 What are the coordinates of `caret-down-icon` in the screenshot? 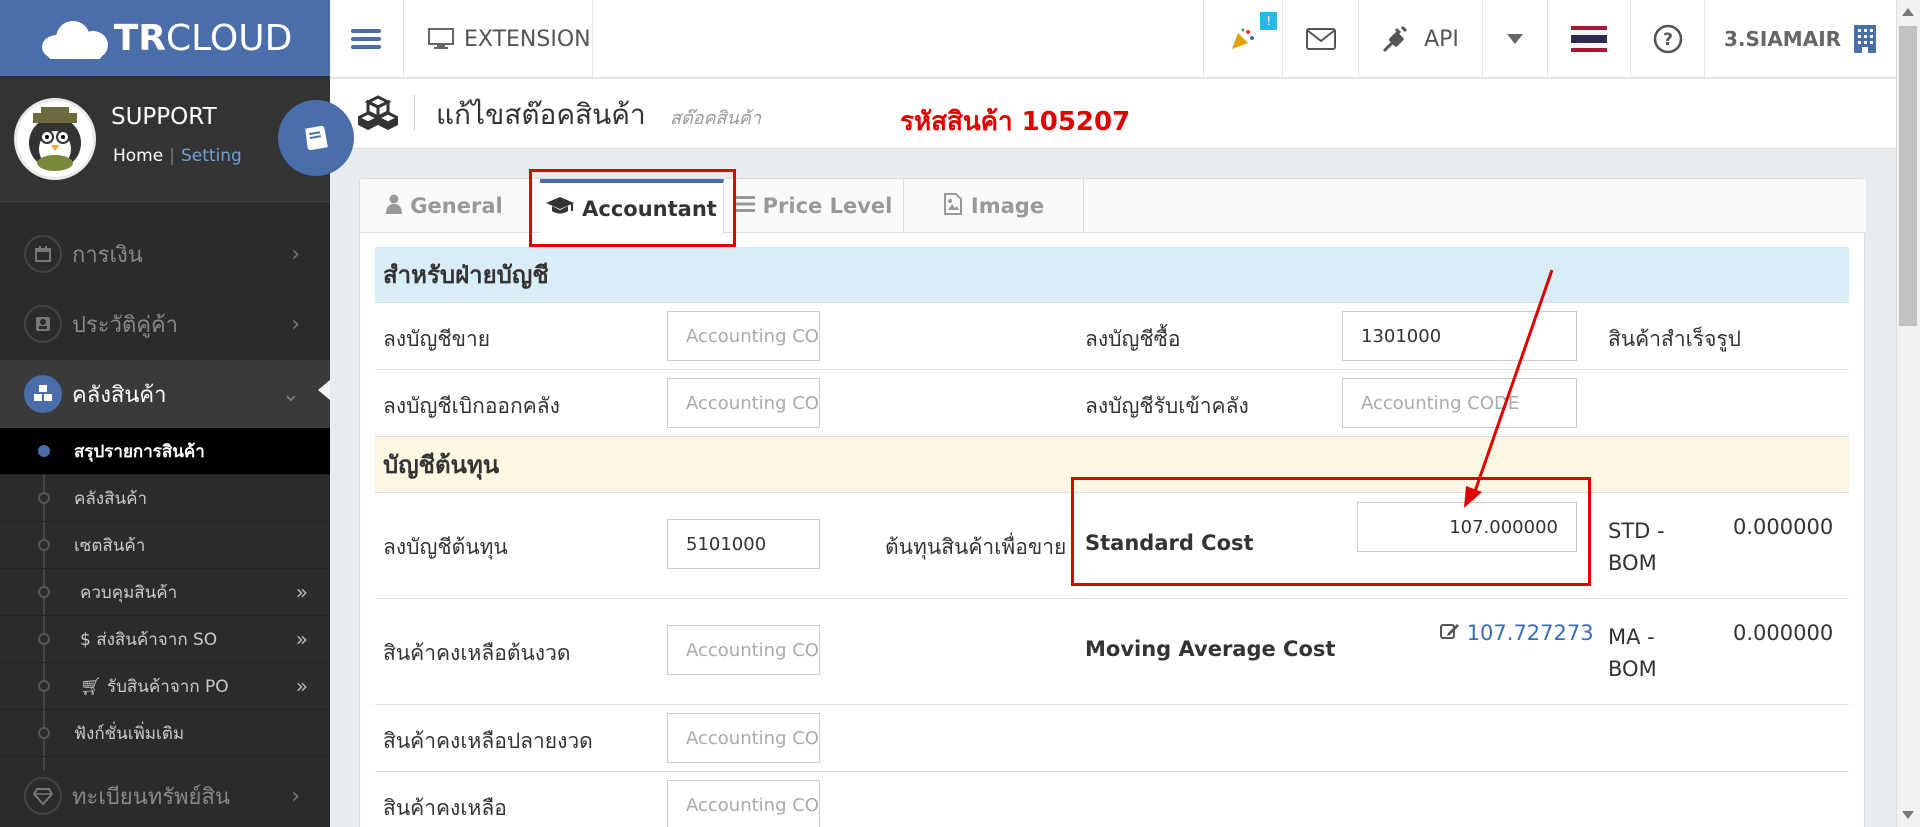 It's located at (1515, 39).